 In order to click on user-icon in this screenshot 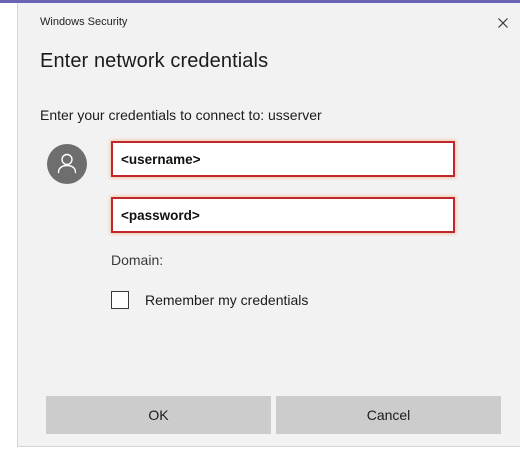, I will do `click(67, 163)`.